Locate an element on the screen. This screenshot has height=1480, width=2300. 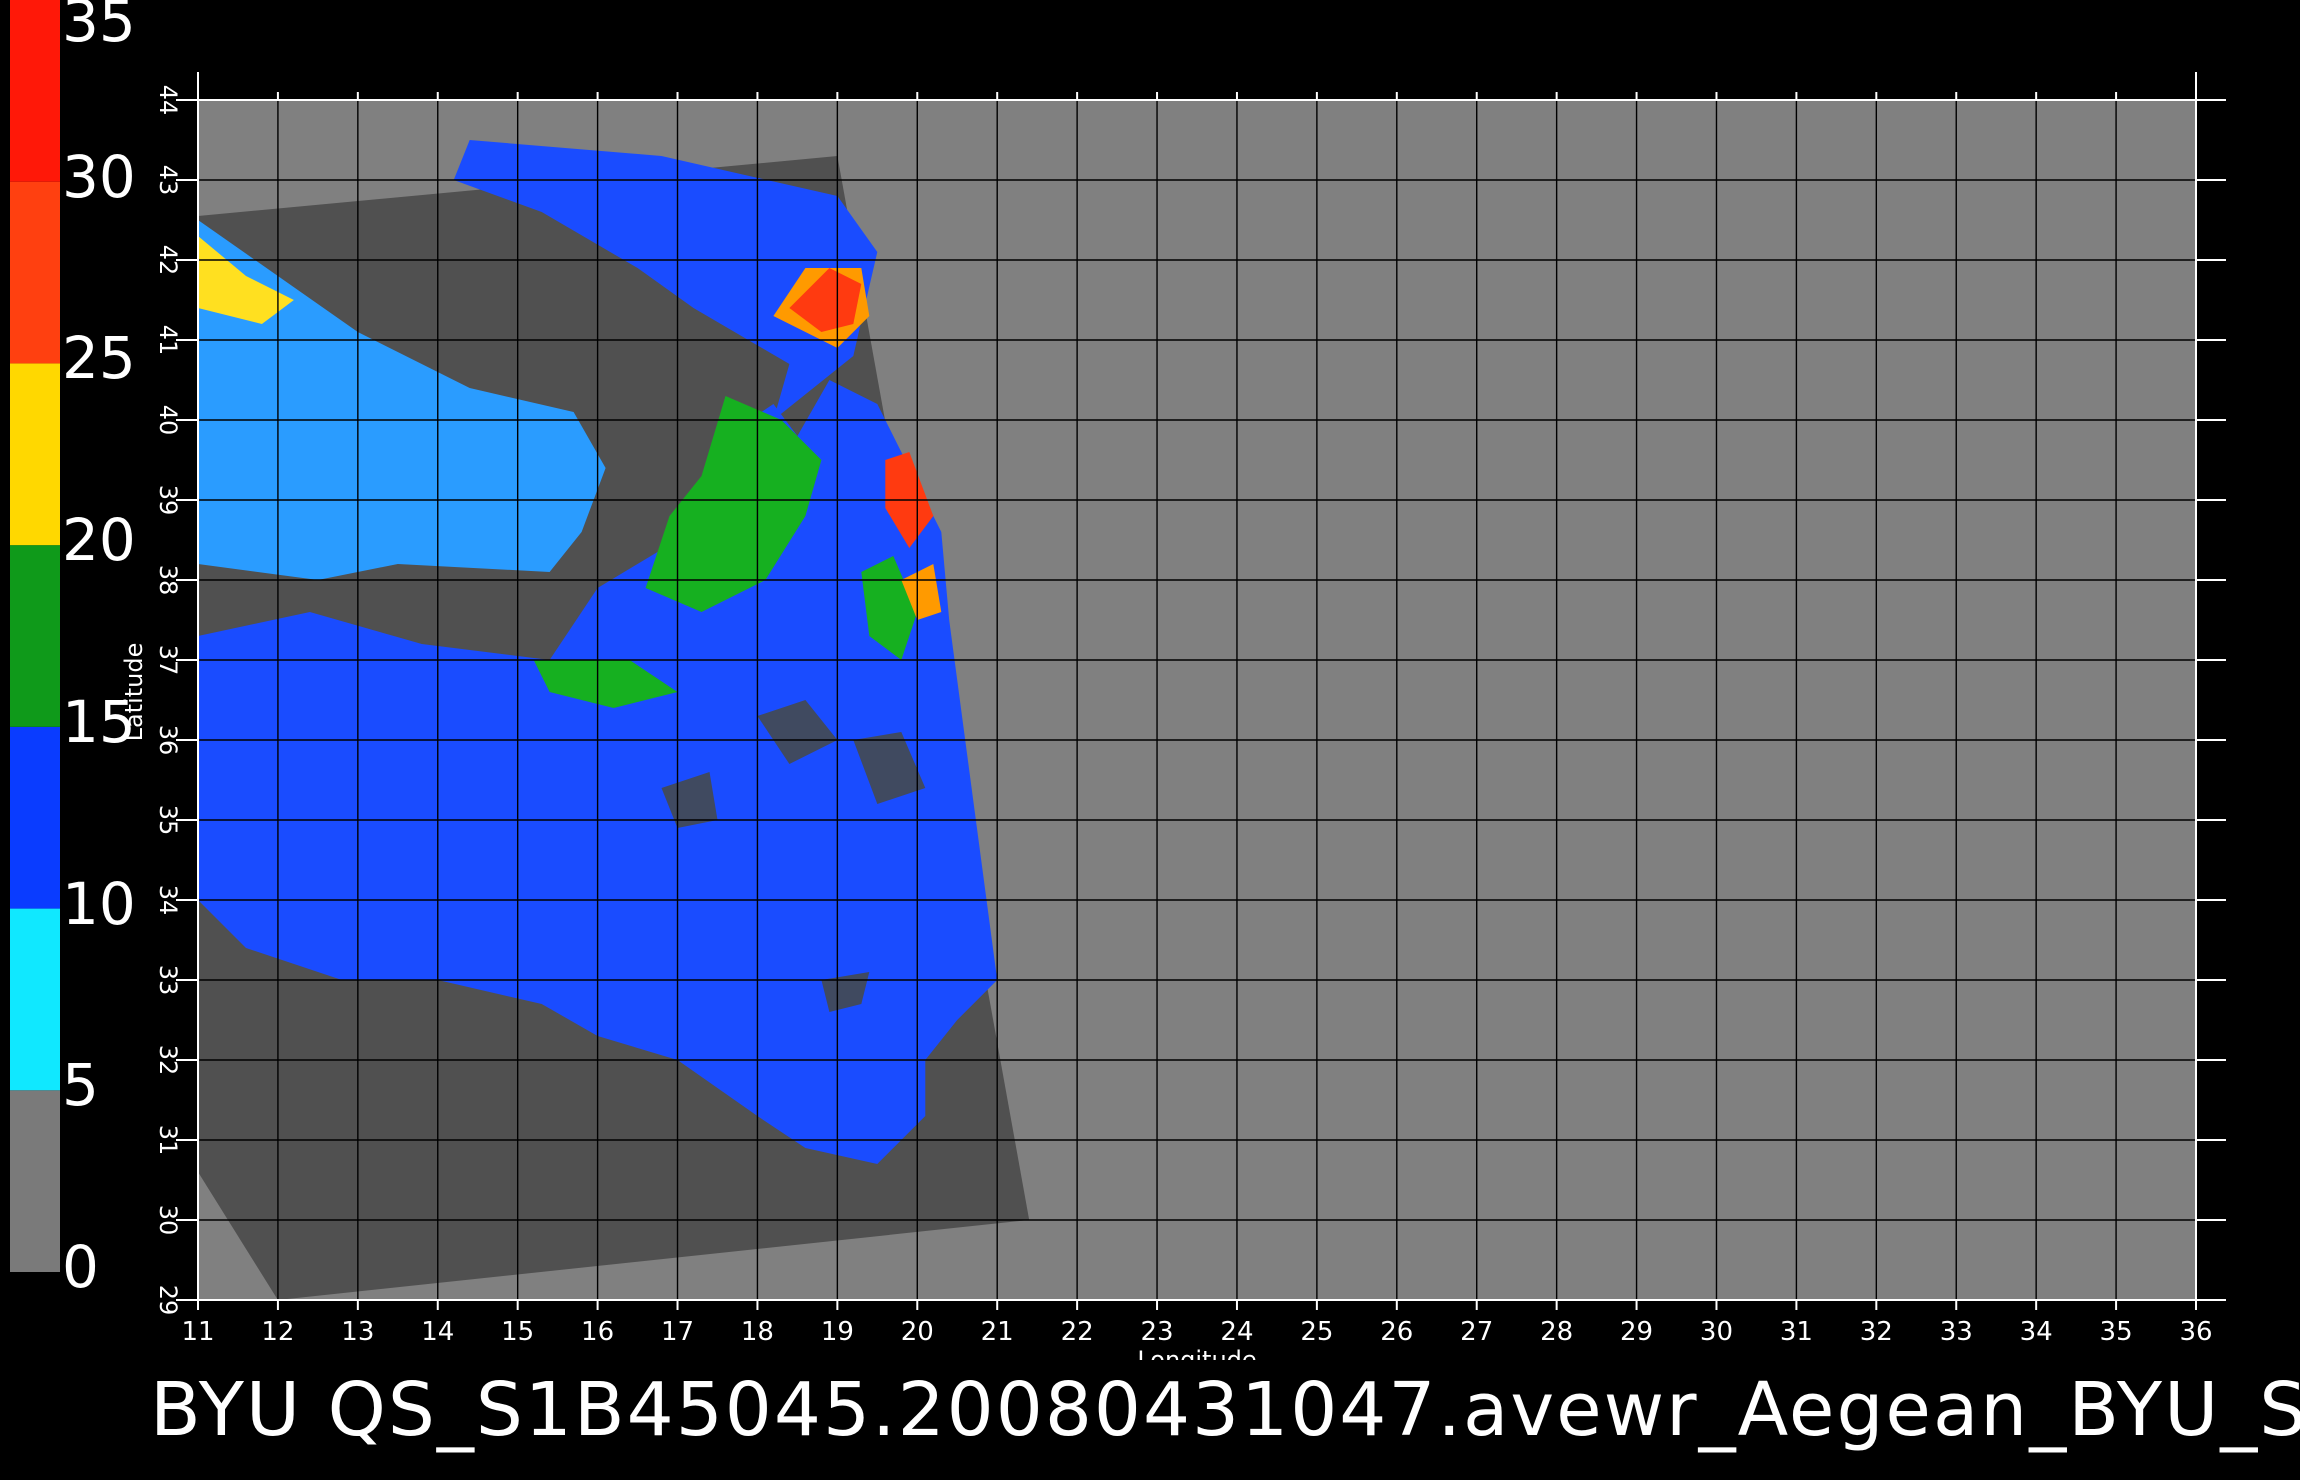
longitude-tick-label: 20 is located at coordinates (917, 1332).